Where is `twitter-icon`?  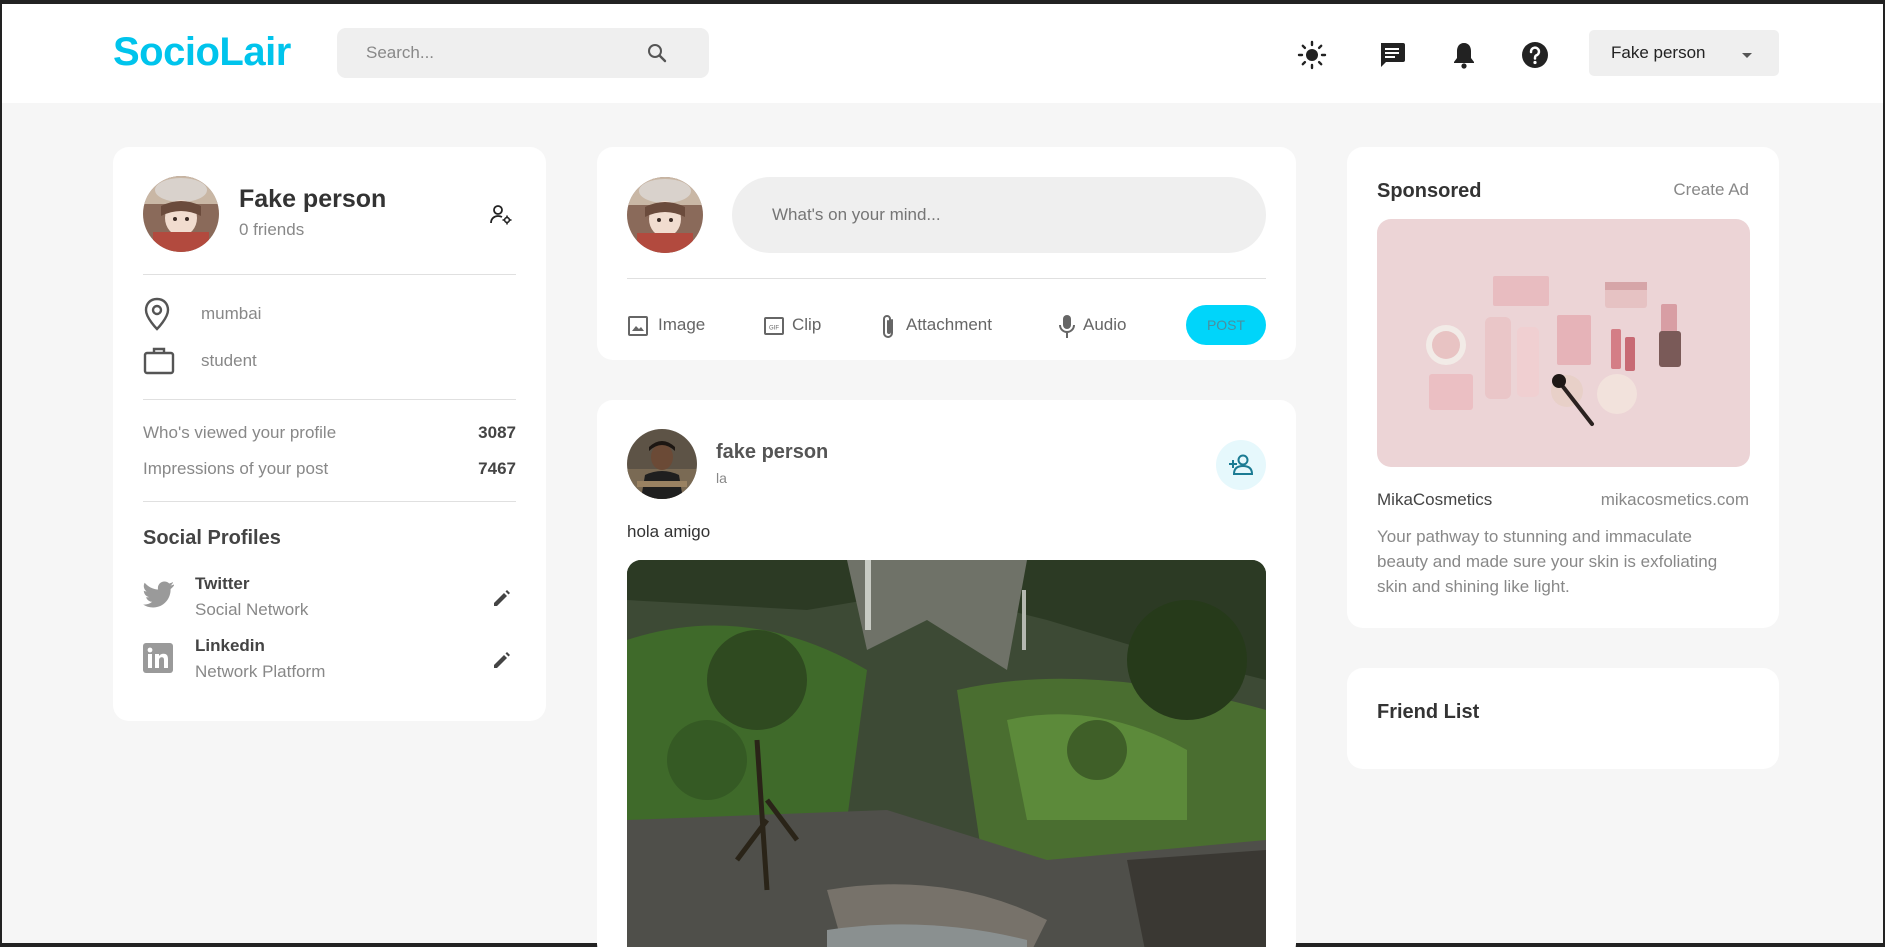 twitter-icon is located at coordinates (158, 594).